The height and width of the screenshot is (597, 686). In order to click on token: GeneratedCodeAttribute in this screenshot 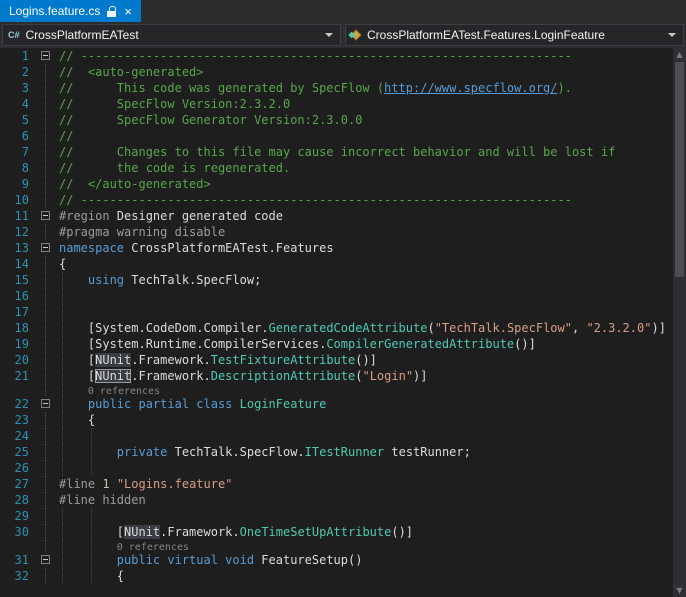, I will do `click(348, 328)`.